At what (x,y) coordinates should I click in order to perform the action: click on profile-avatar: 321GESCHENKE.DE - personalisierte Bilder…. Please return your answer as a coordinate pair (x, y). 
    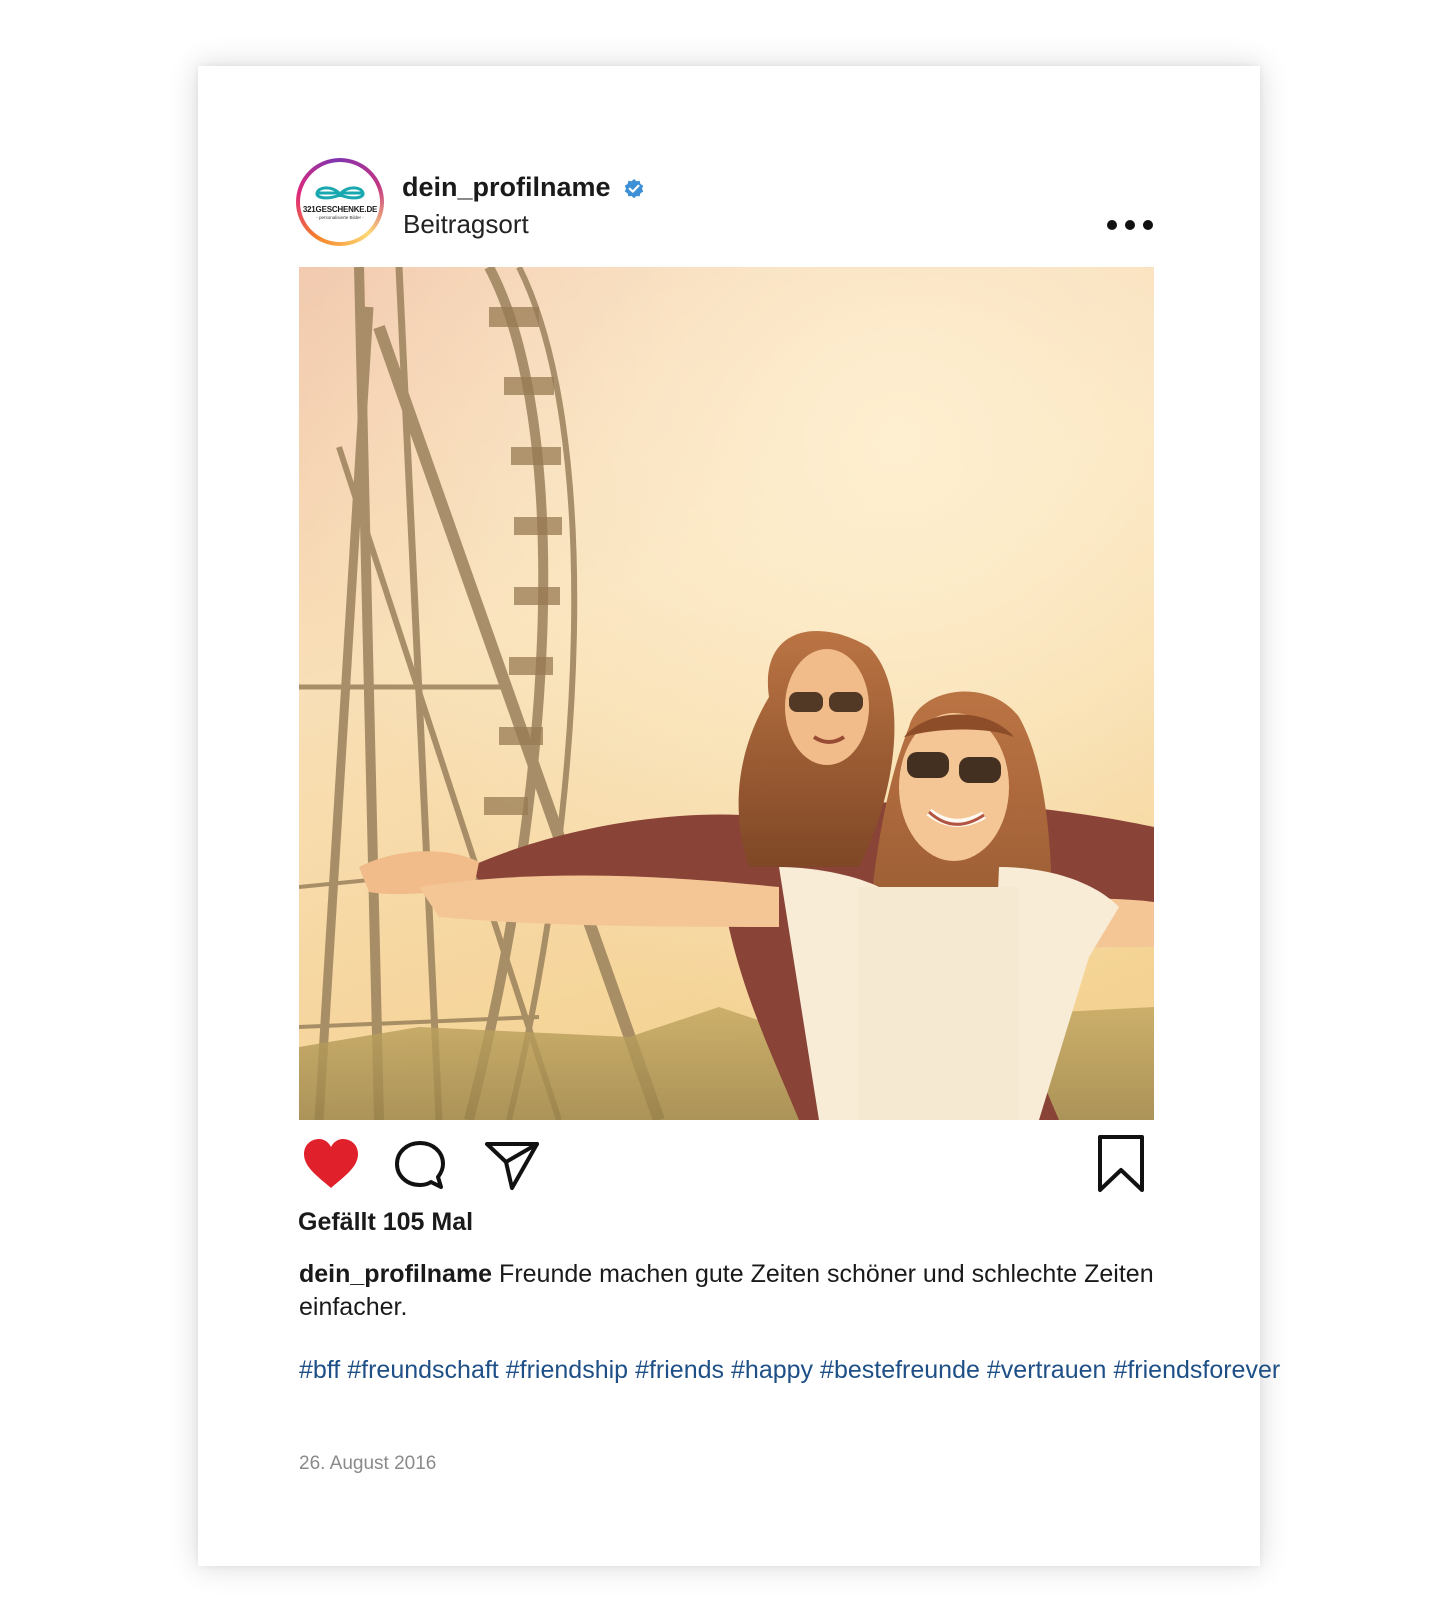
    Looking at the image, I should click on (340, 202).